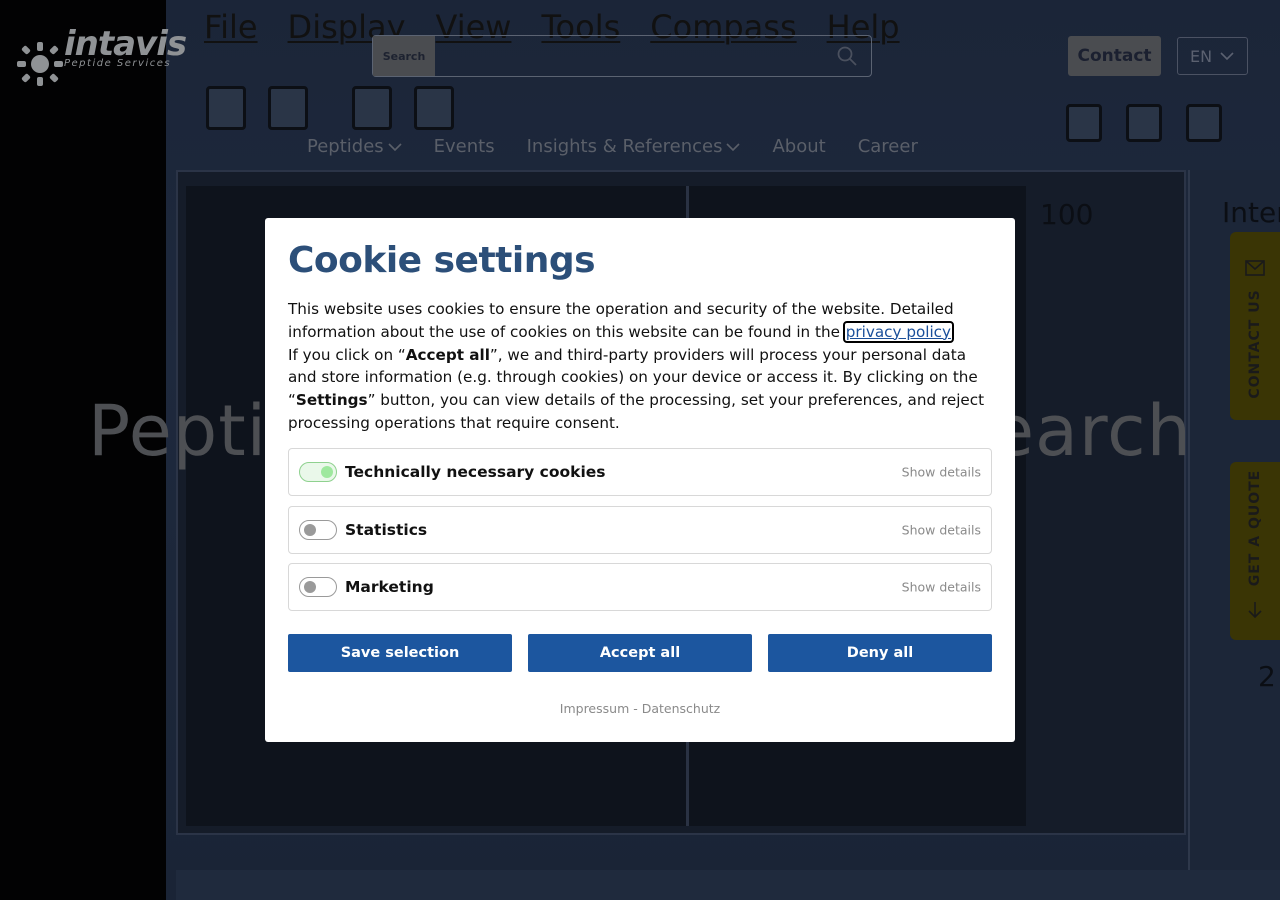 This screenshot has height=900, width=1280. What do you see at coordinates (728, 885) in the screenshot?
I see `bg-bottom-strip` at bounding box center [728, 885].